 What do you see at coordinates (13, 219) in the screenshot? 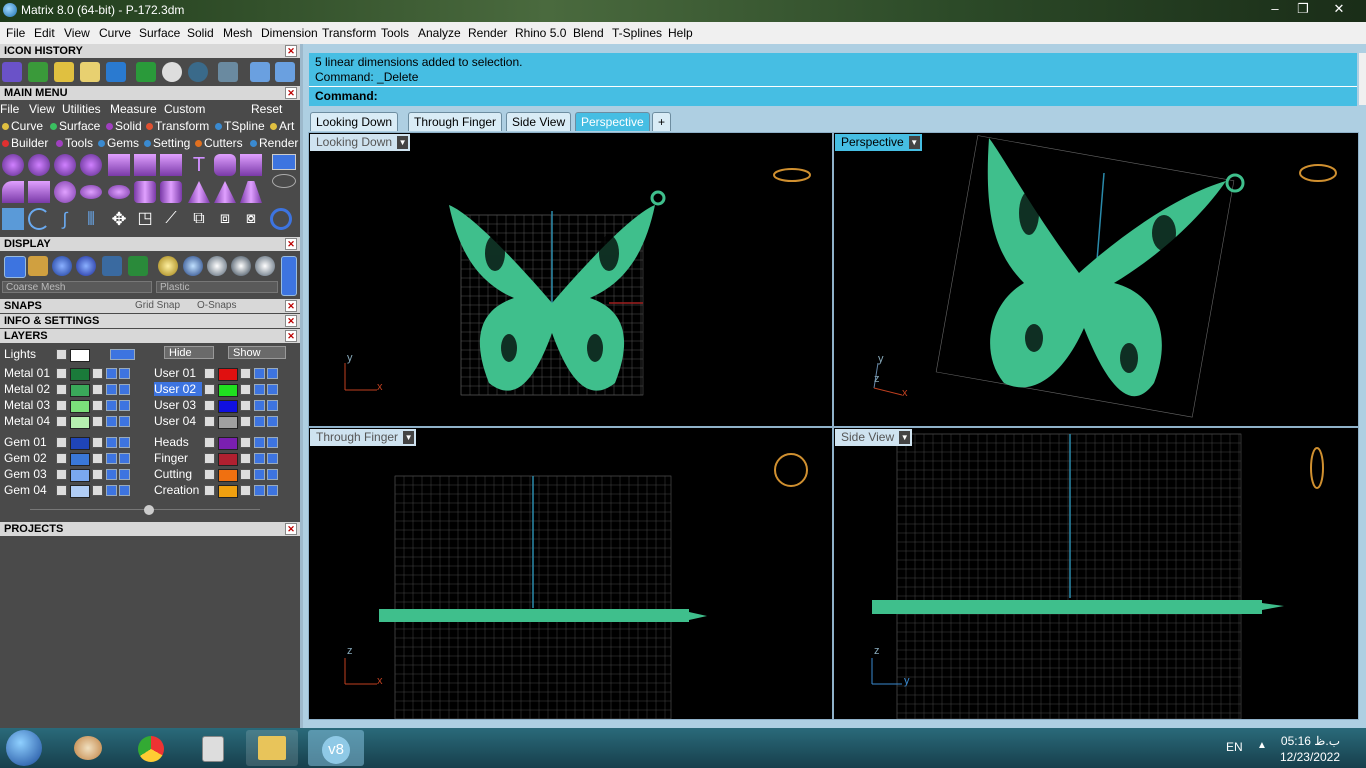
I see `array-icon` at bounding box center [13, 219].